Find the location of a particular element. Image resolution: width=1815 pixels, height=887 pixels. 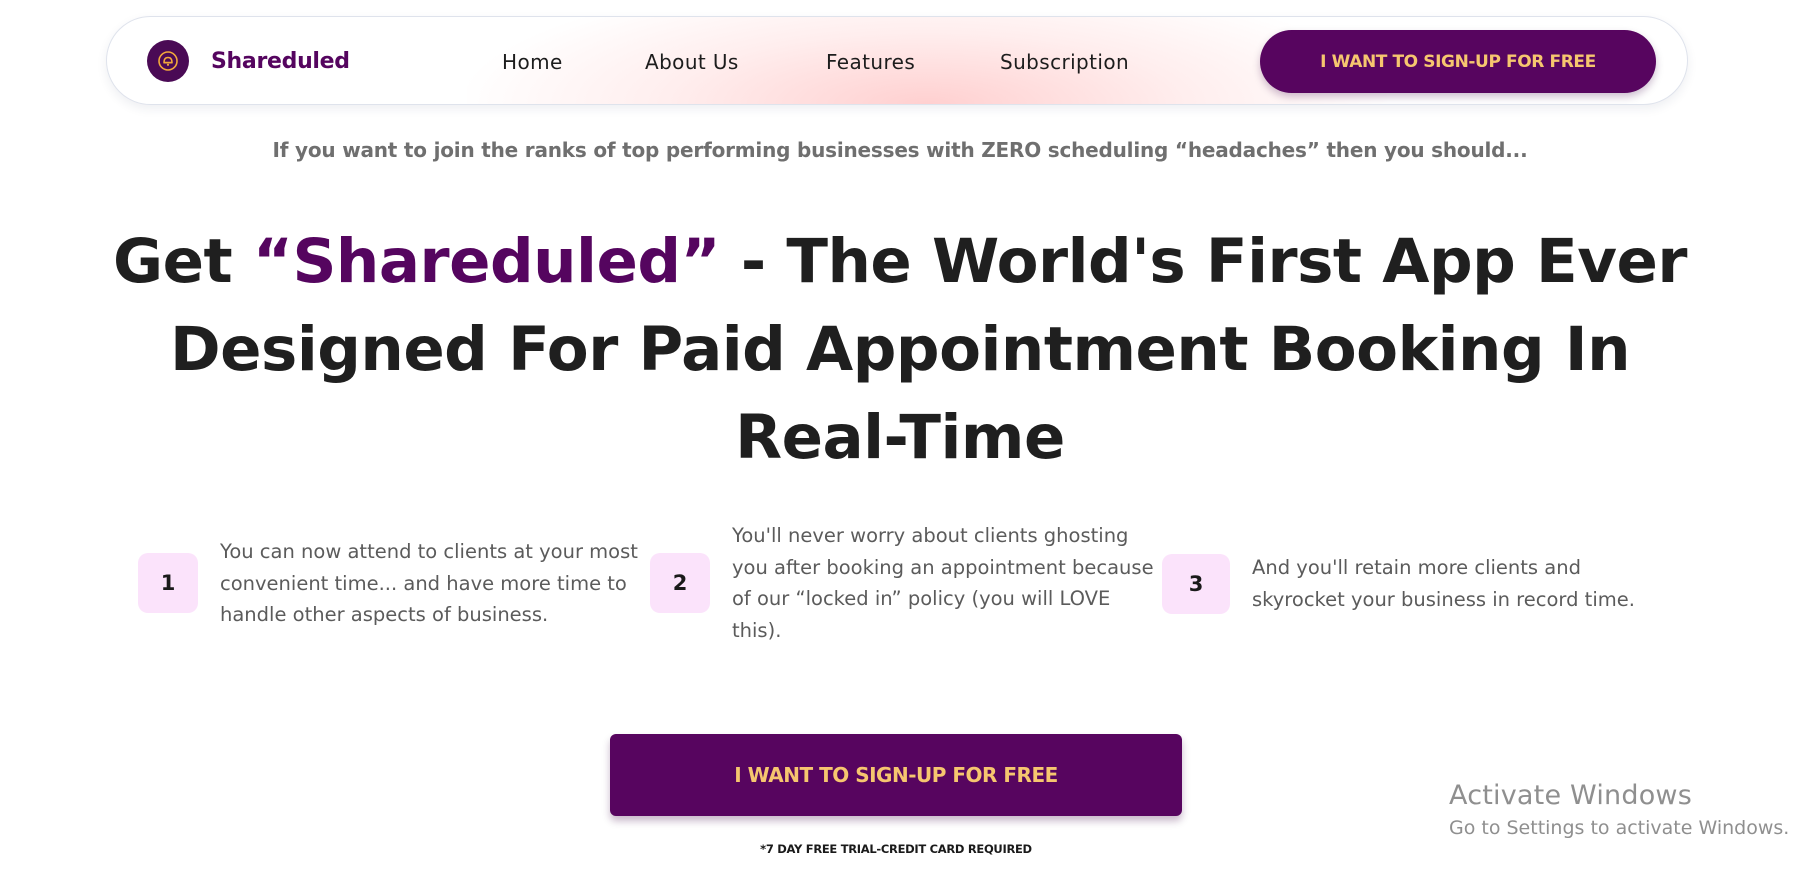

brand-name: Shareduled is located at coordinates (280, 61).